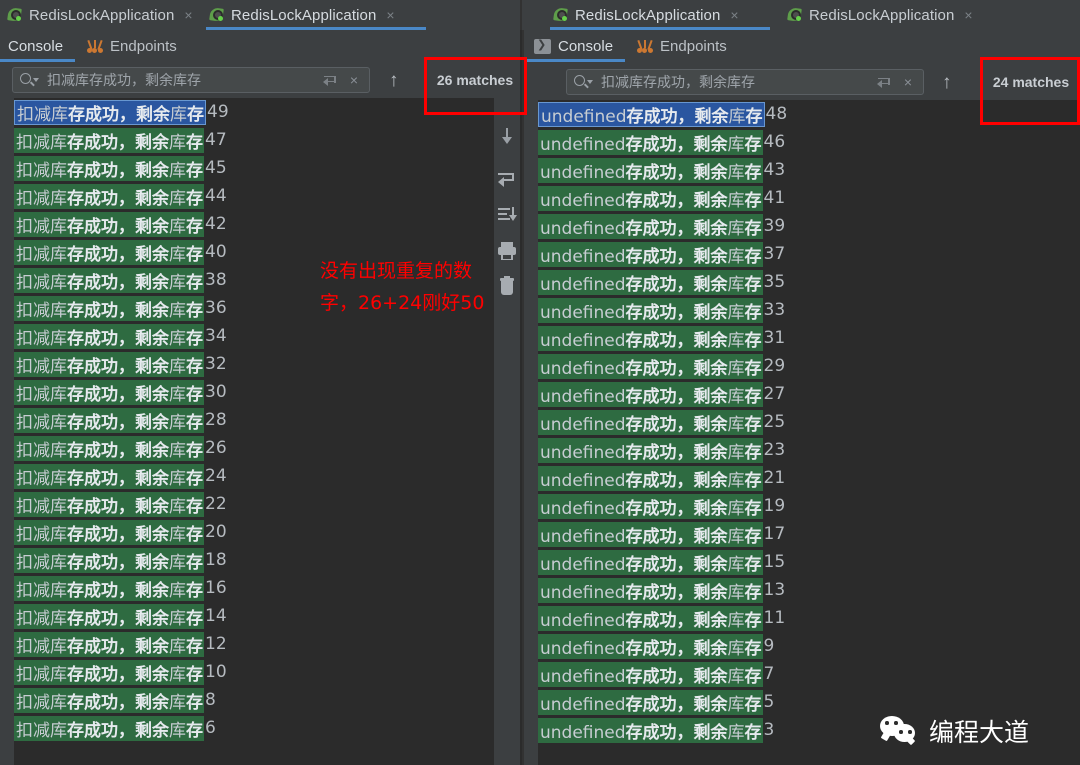 The height and width of the screenshot is (765, 1080). Describe the element at coordinates (809, 702) in the screenshot. I see `console-line: undefined存成功，剩余库存 5` at that location.